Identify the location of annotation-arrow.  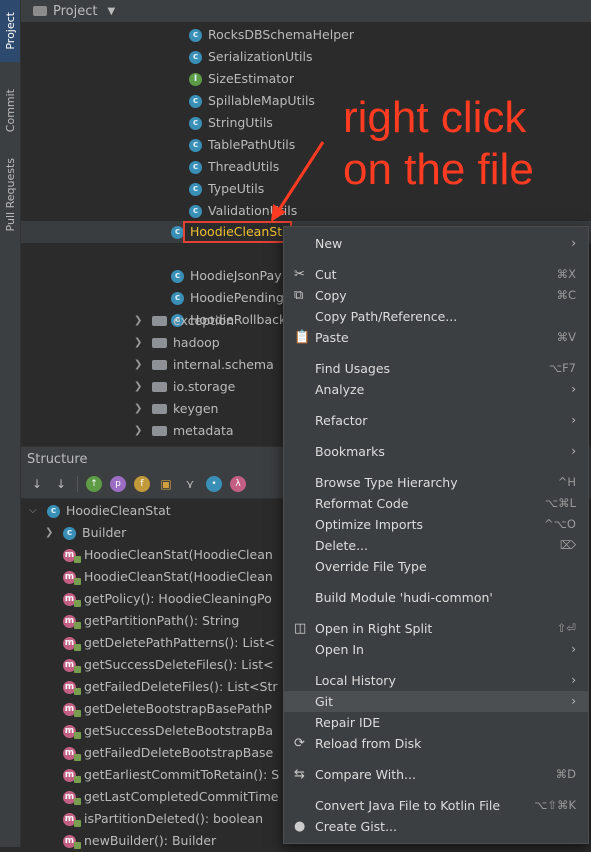
(298, 181).